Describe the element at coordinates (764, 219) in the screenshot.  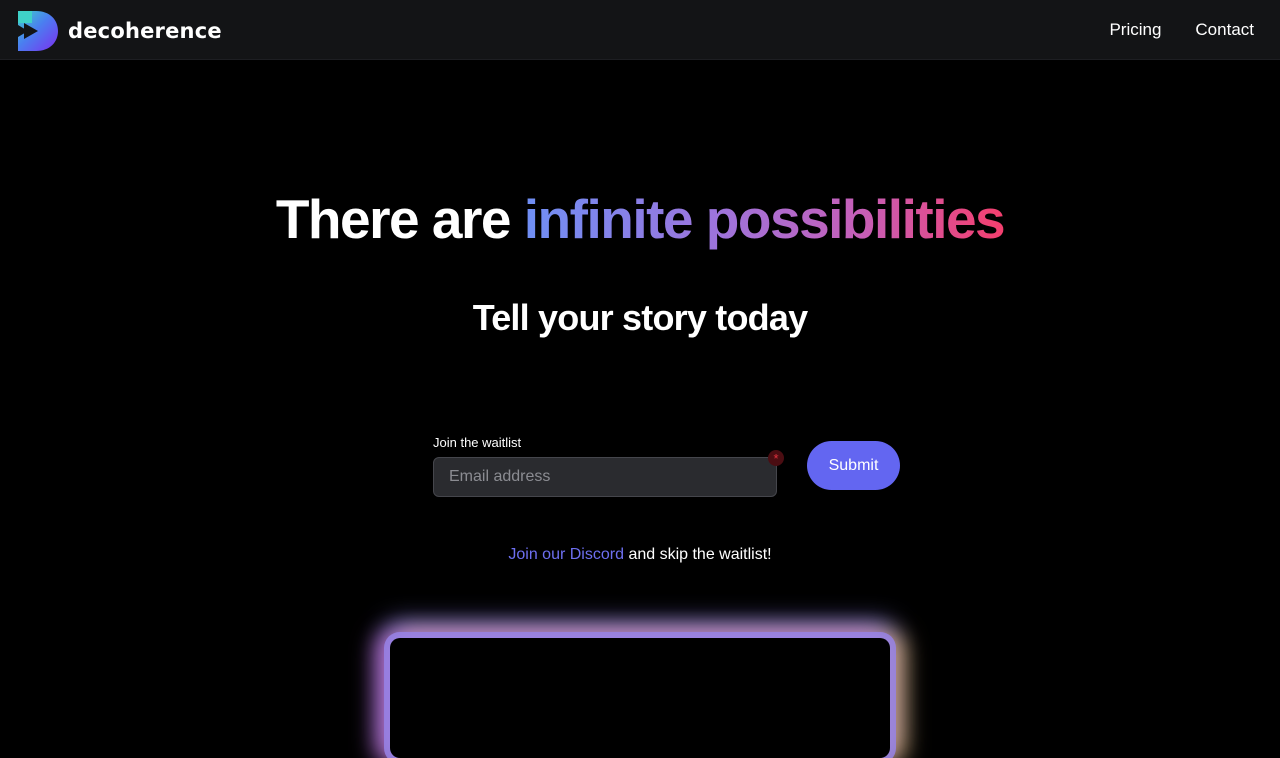
I see `hero-title-gradient: infinite possibilities` at that location.